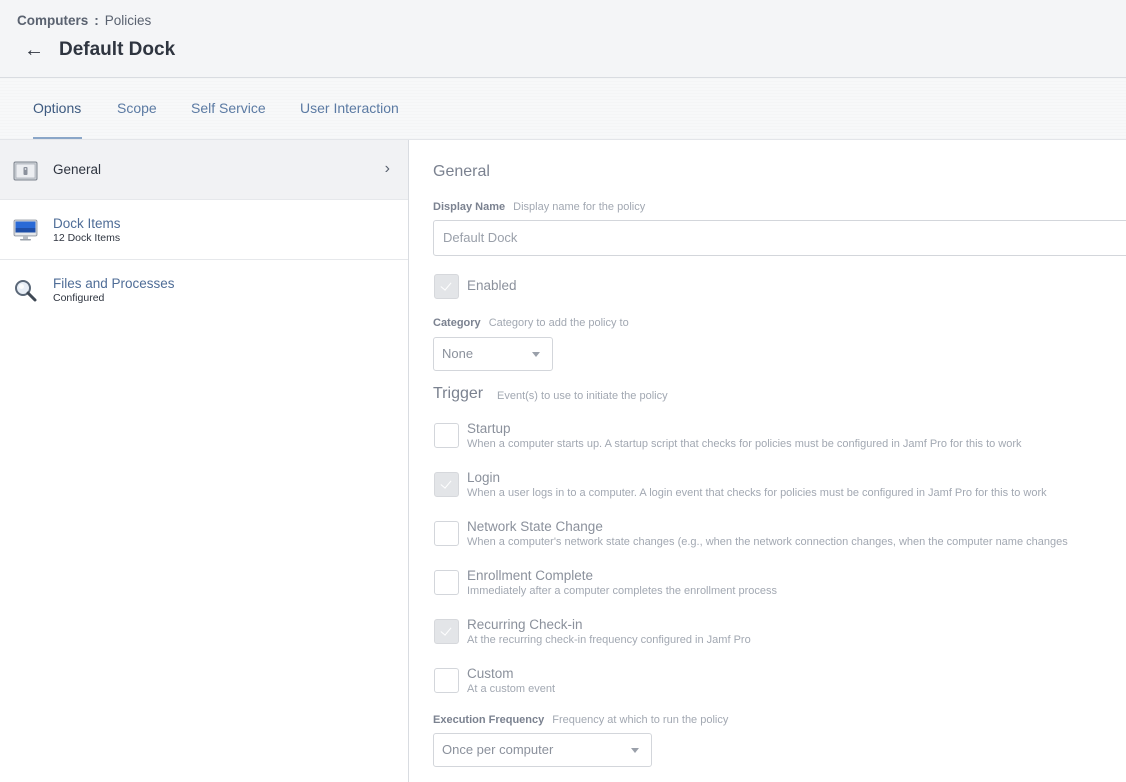 This screenshot has width=1126, height=782. I want to click on display-name-label: Display Name Display name for the policy, so click(539, 207).